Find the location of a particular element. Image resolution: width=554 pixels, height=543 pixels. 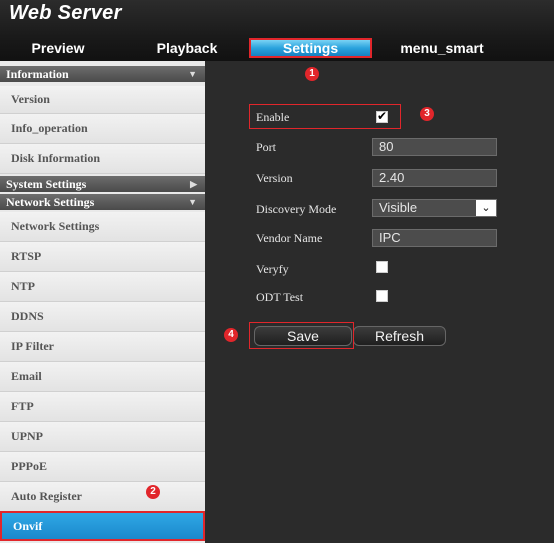

verify-label: Veryfy is located at coordinates (272, 269).